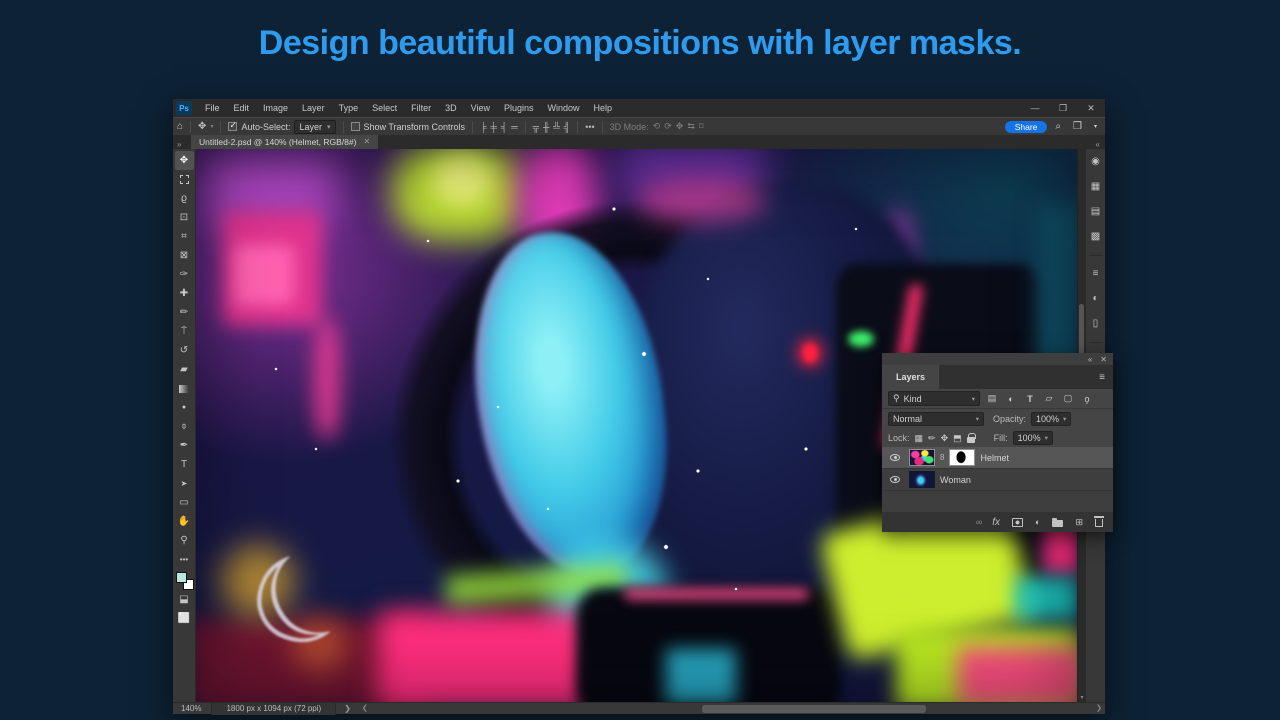  Describe the element at coordinates (184, 179) in the screenshot. I see `marquee-tool` at that location.